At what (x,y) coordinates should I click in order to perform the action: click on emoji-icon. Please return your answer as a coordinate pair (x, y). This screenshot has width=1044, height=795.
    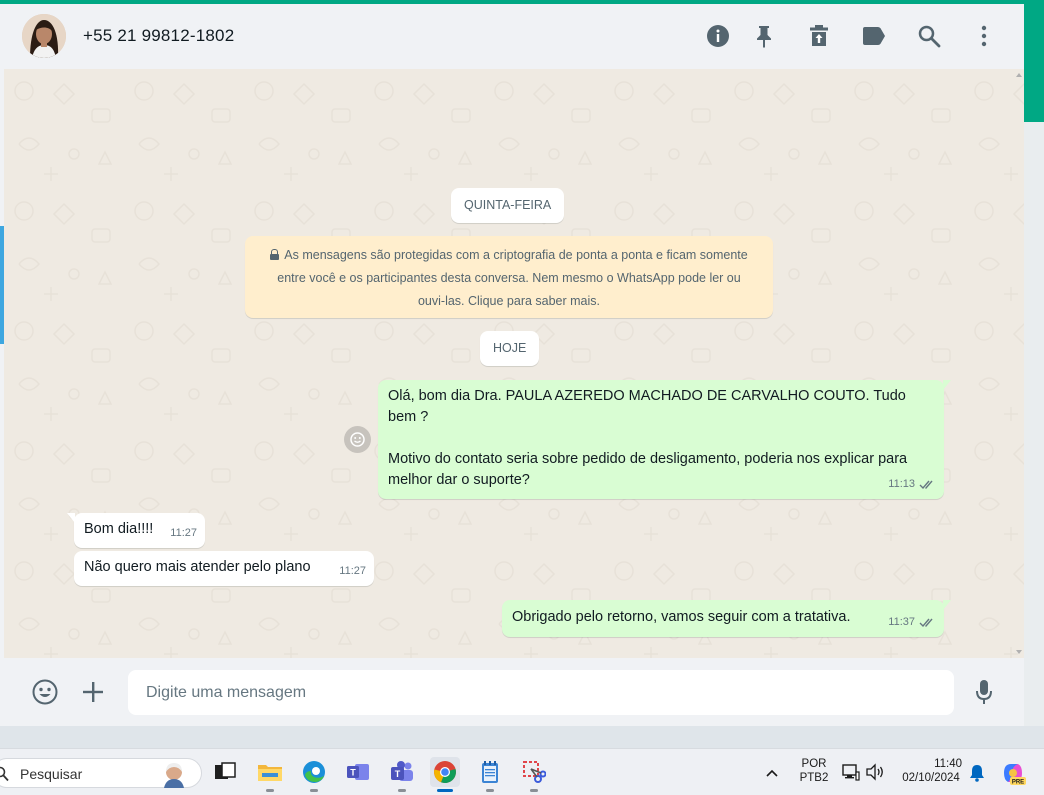
    Looking at the image, I should click on (45, 692).